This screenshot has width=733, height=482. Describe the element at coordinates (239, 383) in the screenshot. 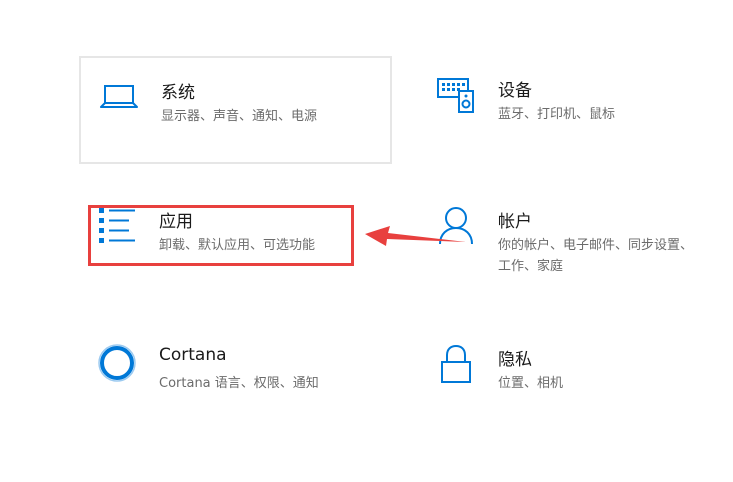

I see `tile-cortana-description: Cortana 语言、权限、通知` at that location.